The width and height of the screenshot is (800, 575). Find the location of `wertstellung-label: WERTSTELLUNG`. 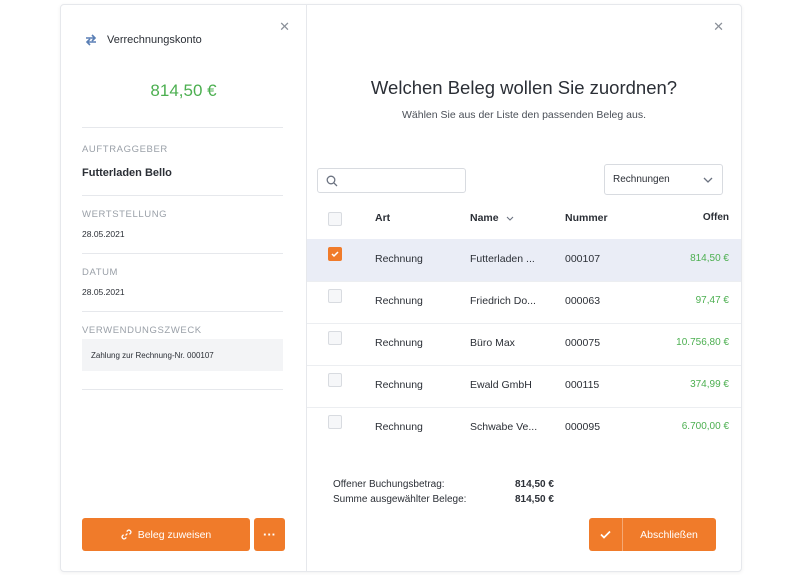

wertstellung-label: WERTSTELLUNG is located at coordinates (125, 214).